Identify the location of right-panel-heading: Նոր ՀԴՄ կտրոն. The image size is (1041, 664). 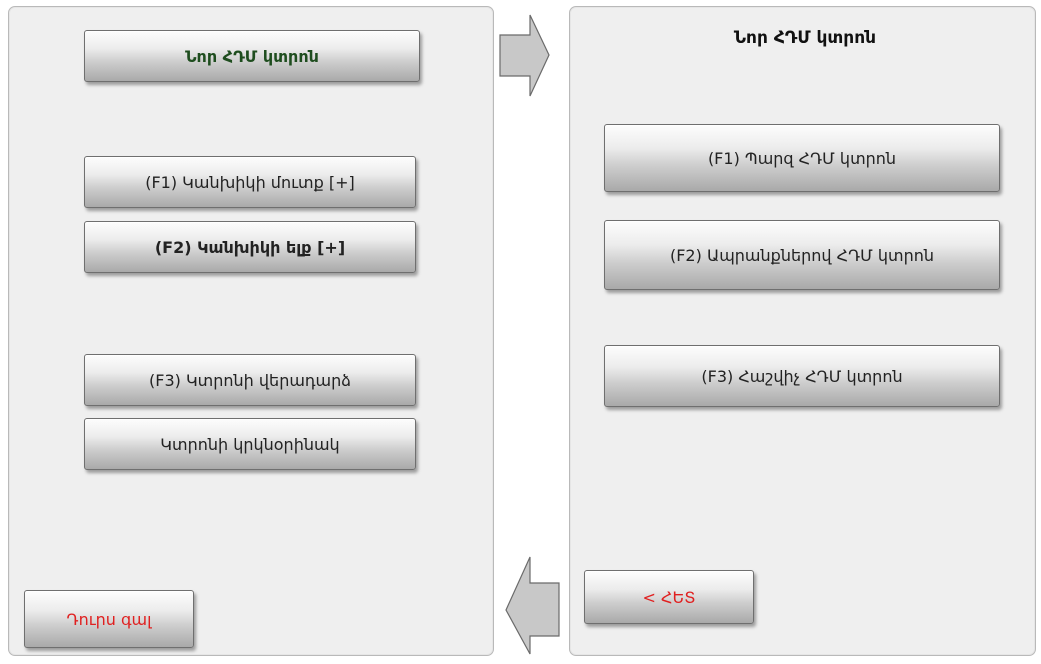
(805, 38).